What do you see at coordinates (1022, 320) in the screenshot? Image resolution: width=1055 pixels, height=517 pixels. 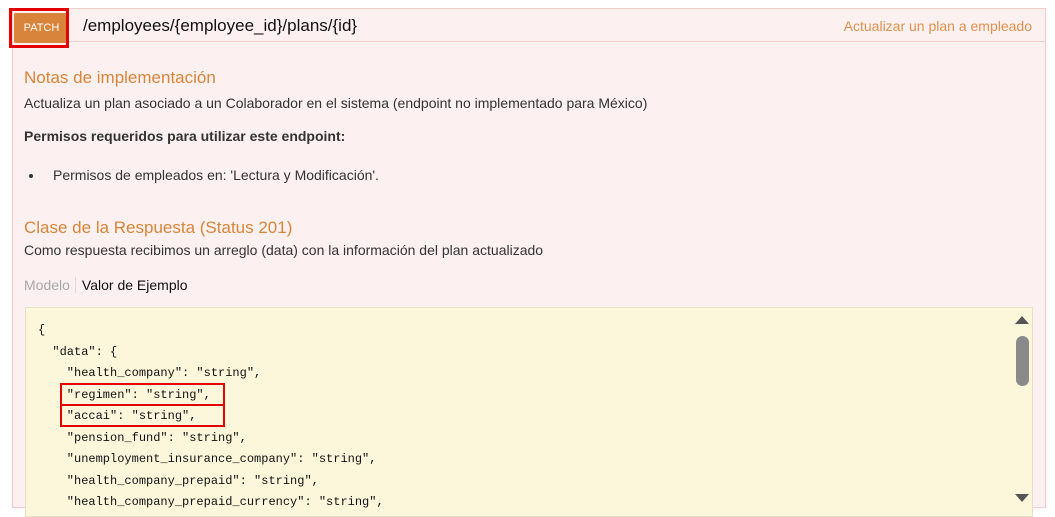 I see `scroll-up-arrow-icon` at bounding box center [1022, 320].